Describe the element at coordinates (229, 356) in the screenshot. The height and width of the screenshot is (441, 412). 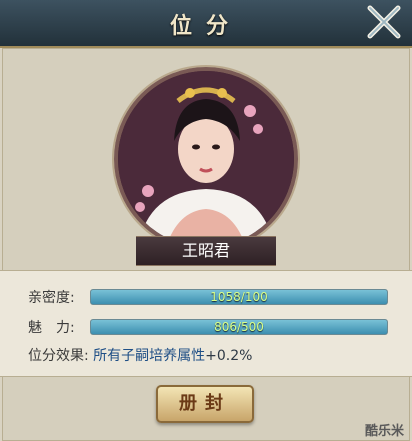
I see `effect-bonus: +0.2%` at that location.